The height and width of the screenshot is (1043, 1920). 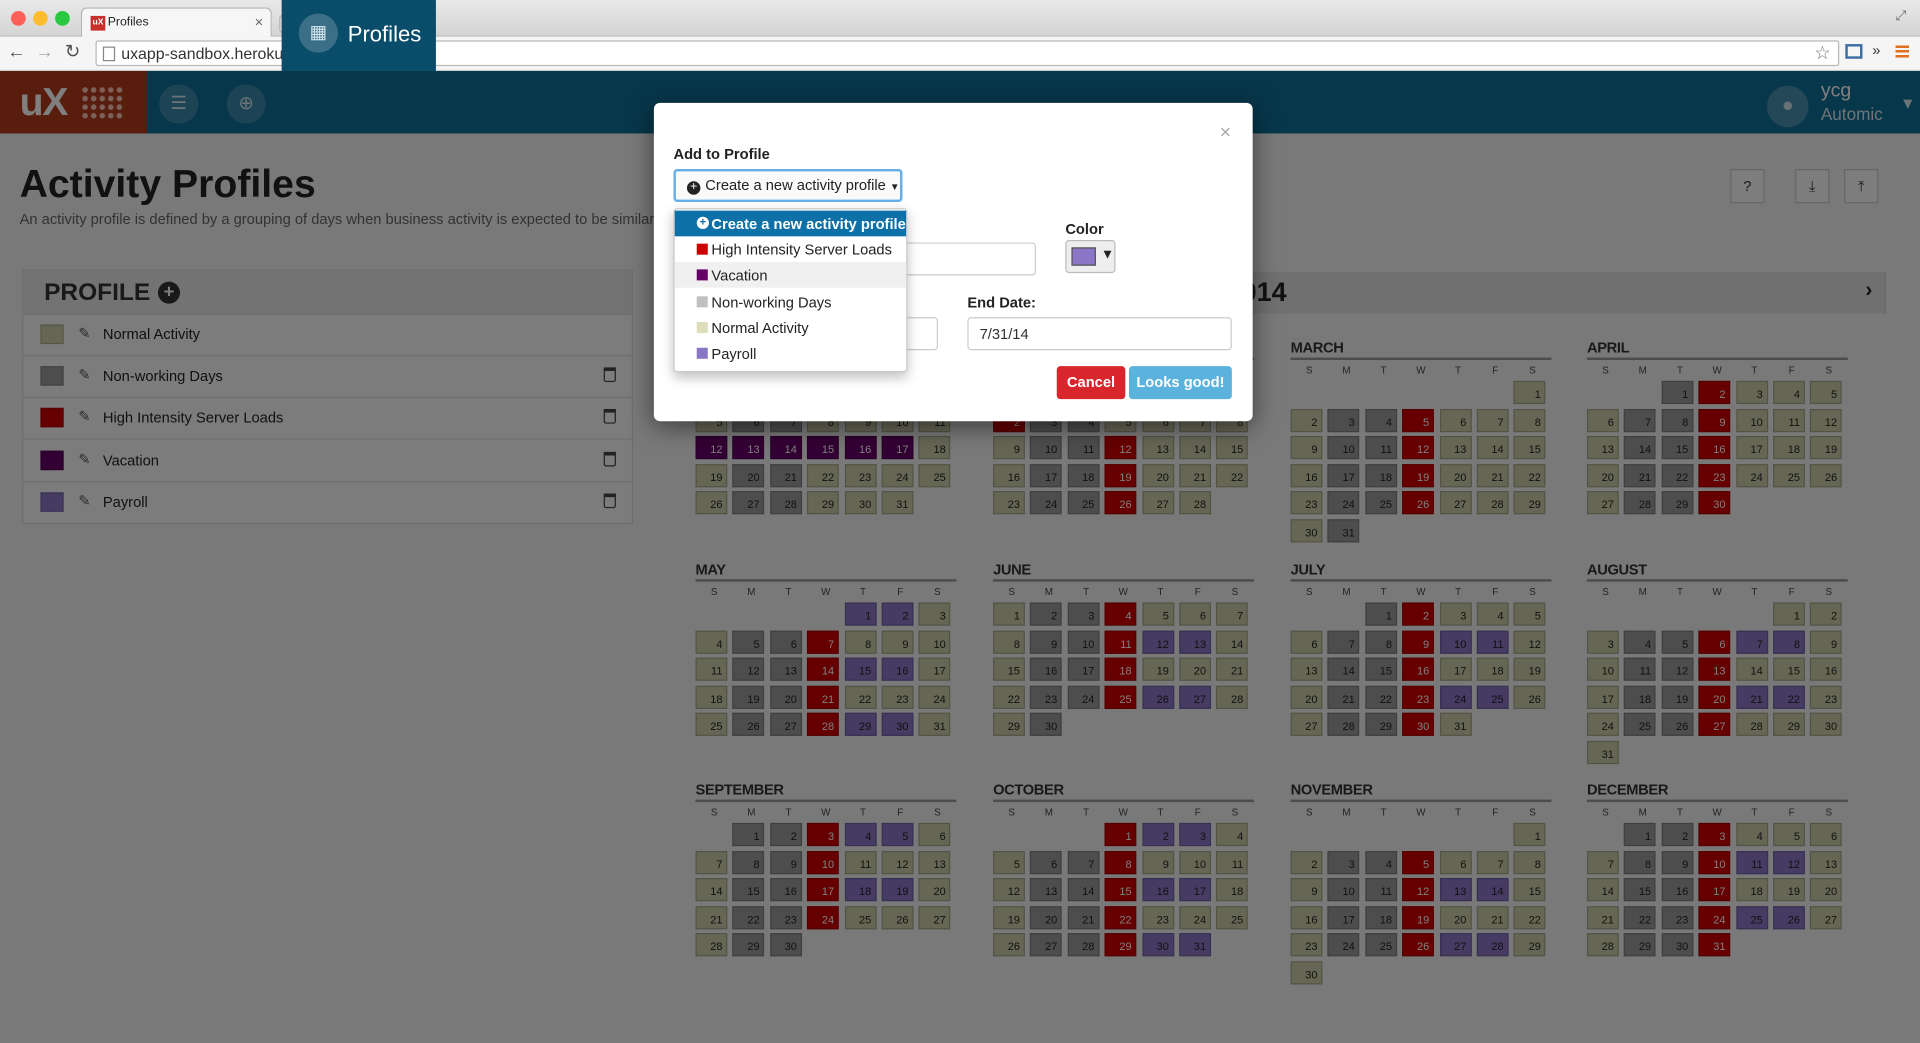 What do you see at coordinates (1084, 229) in the screenshot?
I see `color-label: Color` at bounding box center [1084, 229].